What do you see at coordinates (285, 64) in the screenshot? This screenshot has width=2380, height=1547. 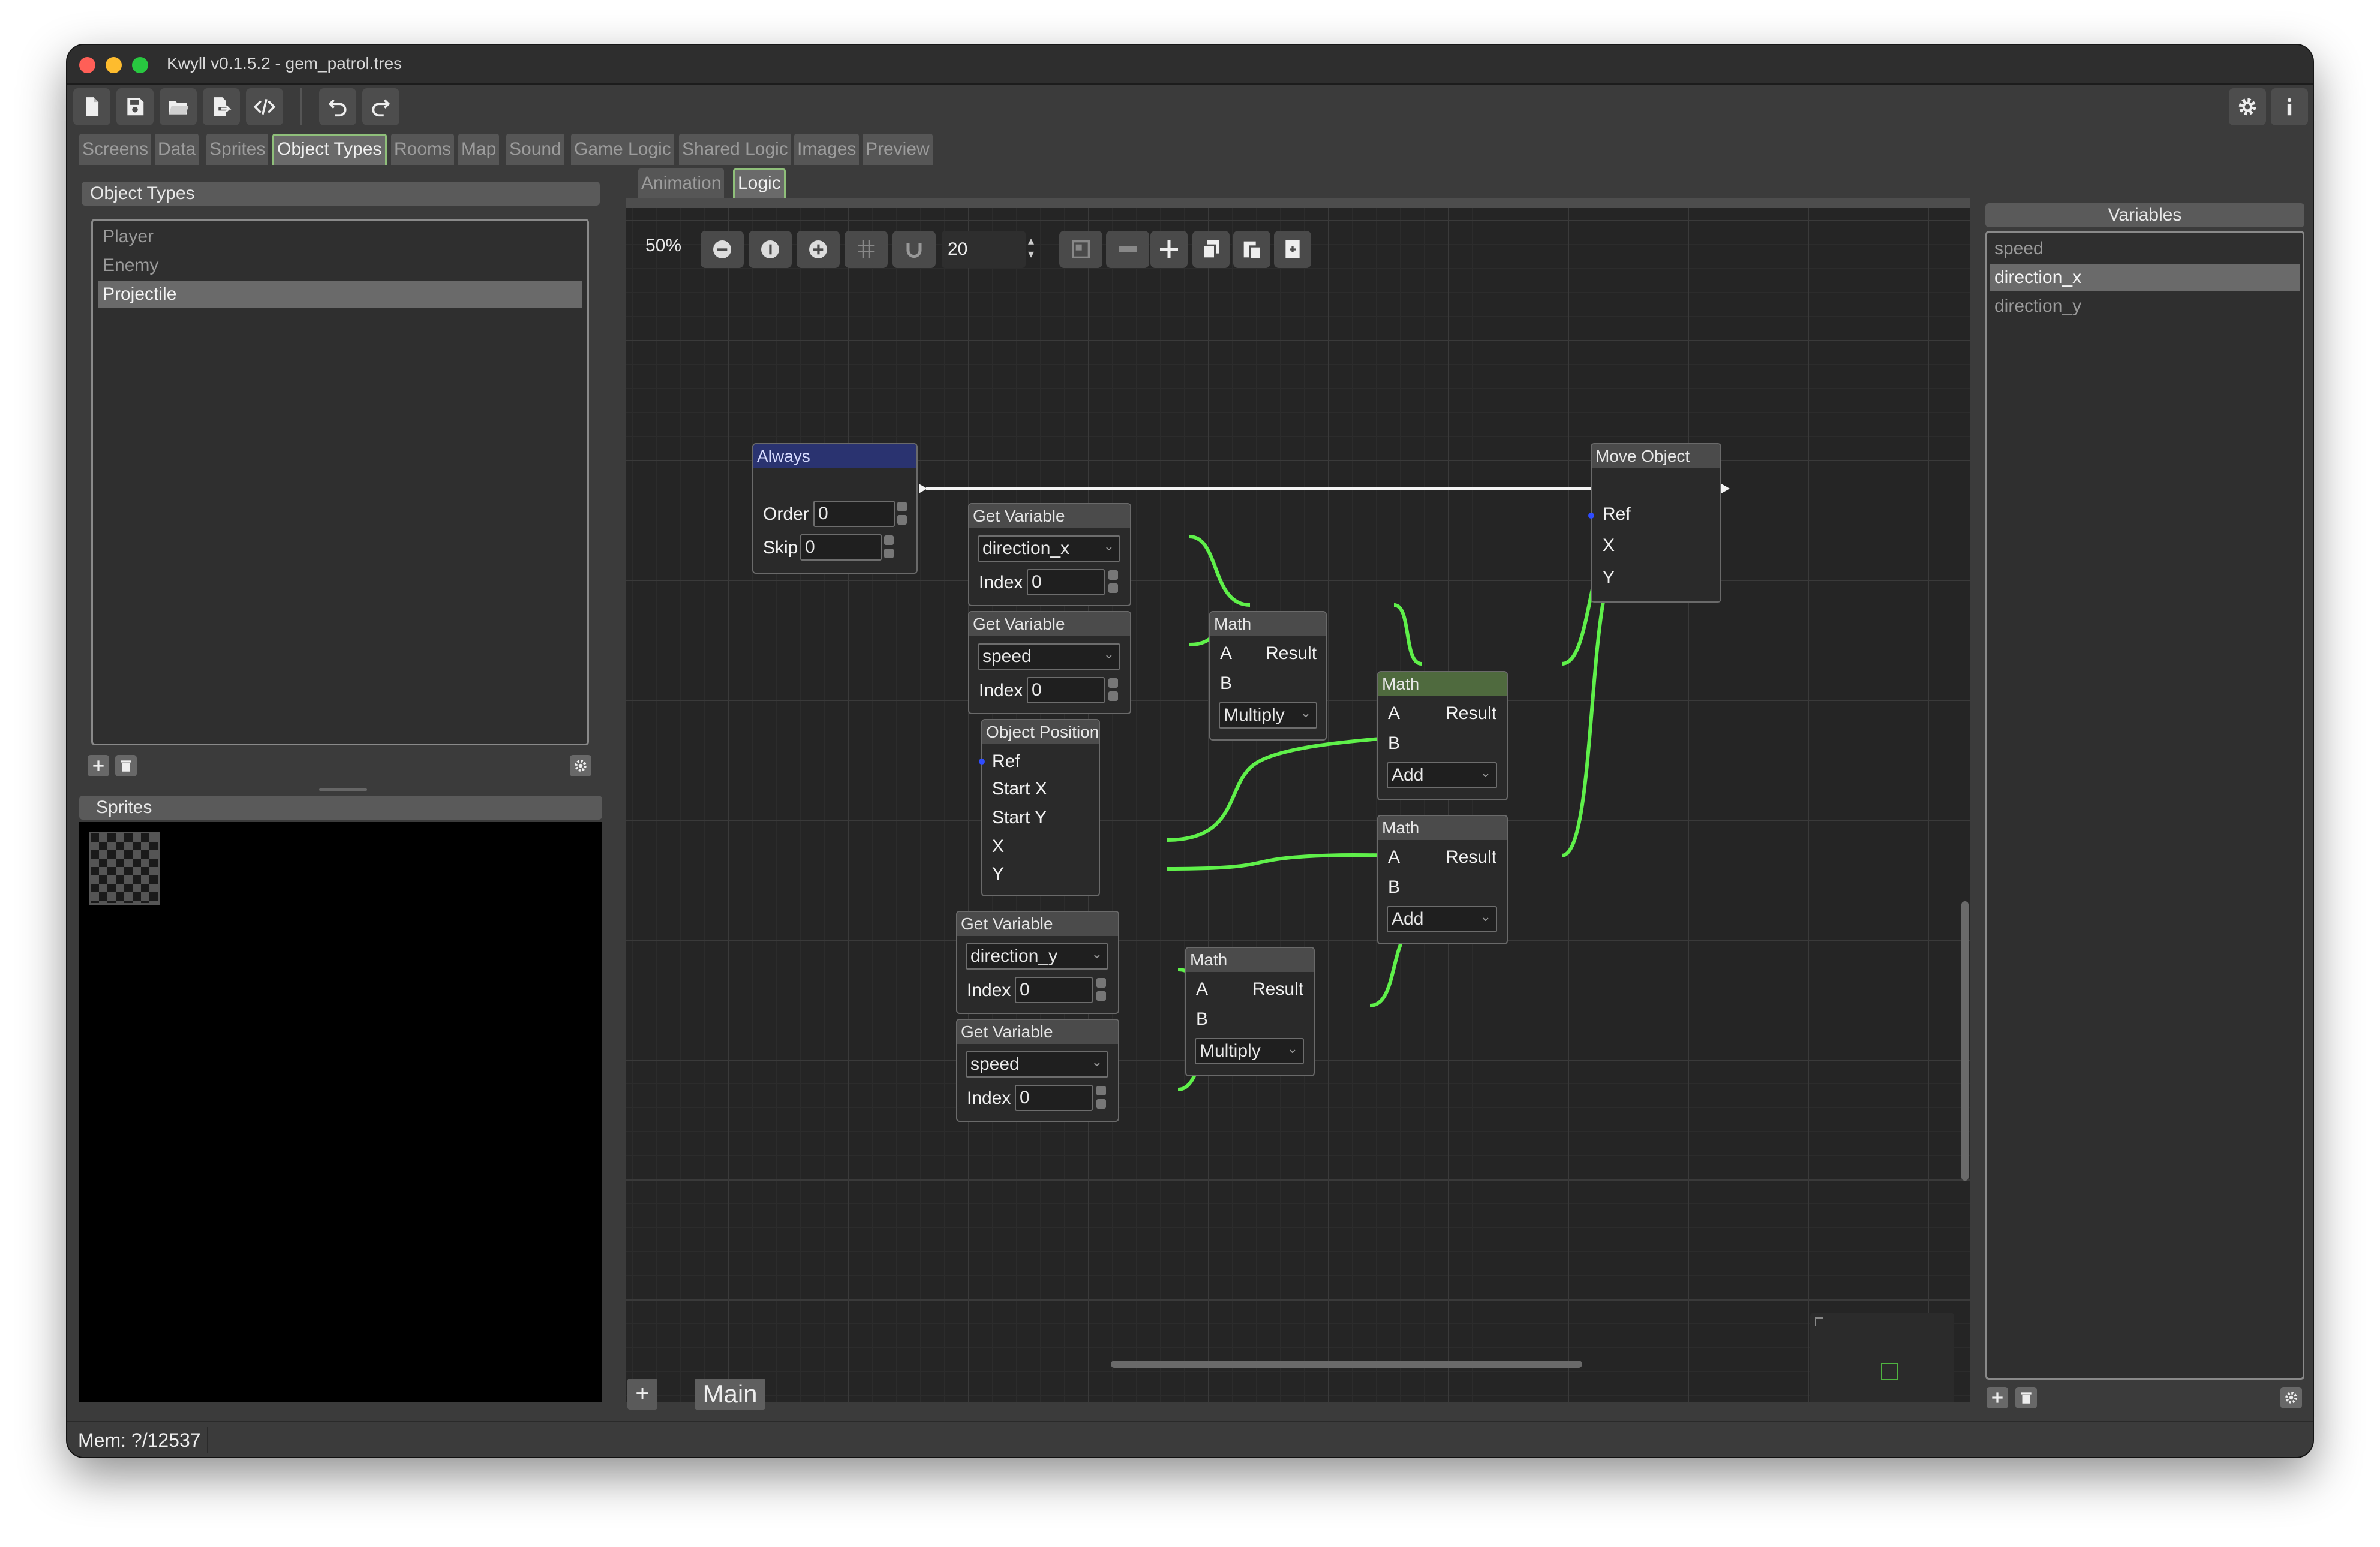 I see `window-title: Kwyll v0.1.5.2 - gem_patrol.tres` at bounding box center [285, 64].